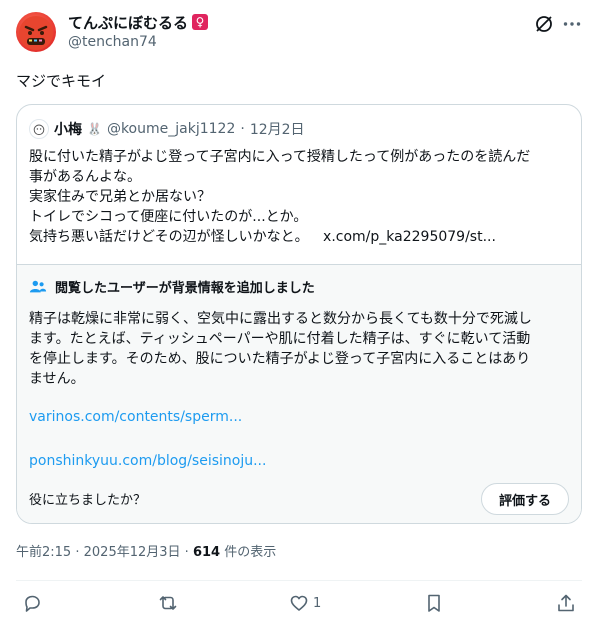  I want to click on action-bar: 1, so click(299, 604).